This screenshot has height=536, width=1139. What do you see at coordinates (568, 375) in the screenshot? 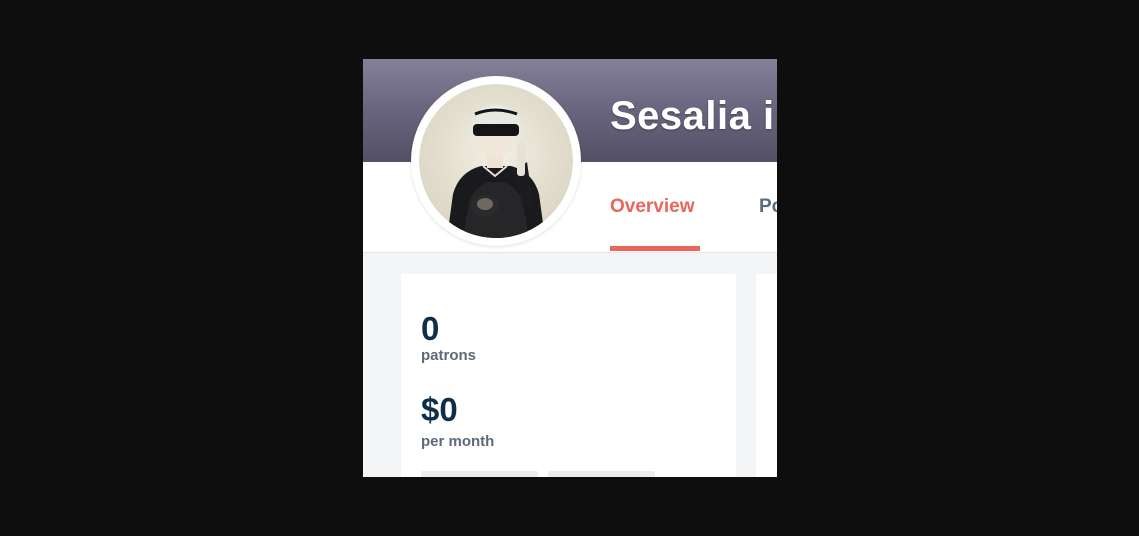
I see `stats-card: 0 patrons $0 per month` at bounding box center [568, 375].